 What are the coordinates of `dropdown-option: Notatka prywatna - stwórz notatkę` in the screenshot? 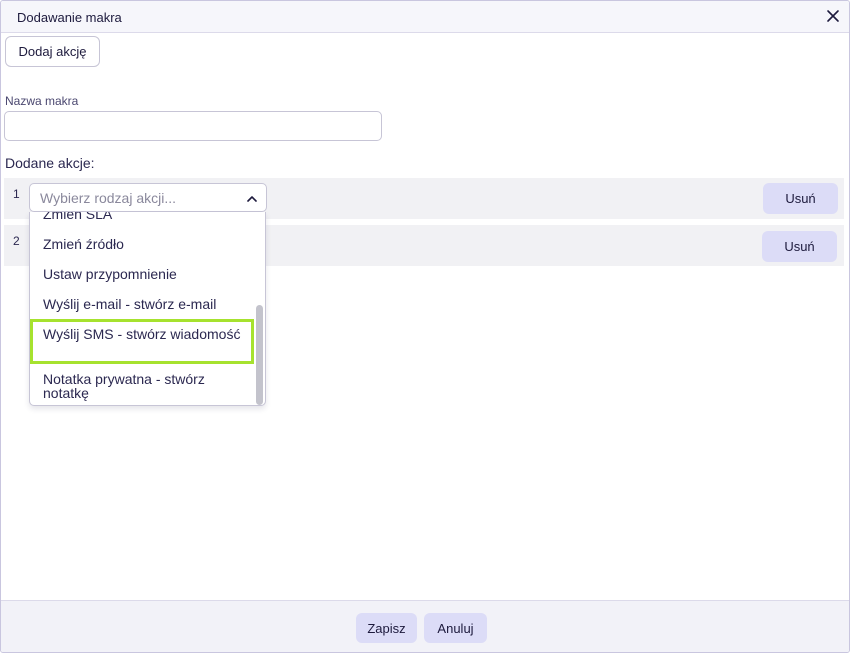 It's located at (142, 386).